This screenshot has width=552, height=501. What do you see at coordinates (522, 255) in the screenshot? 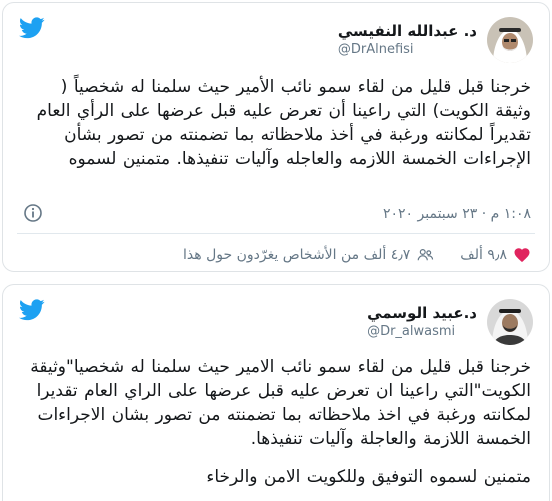
I see `heart-icon` at bounding box center [522, 255].